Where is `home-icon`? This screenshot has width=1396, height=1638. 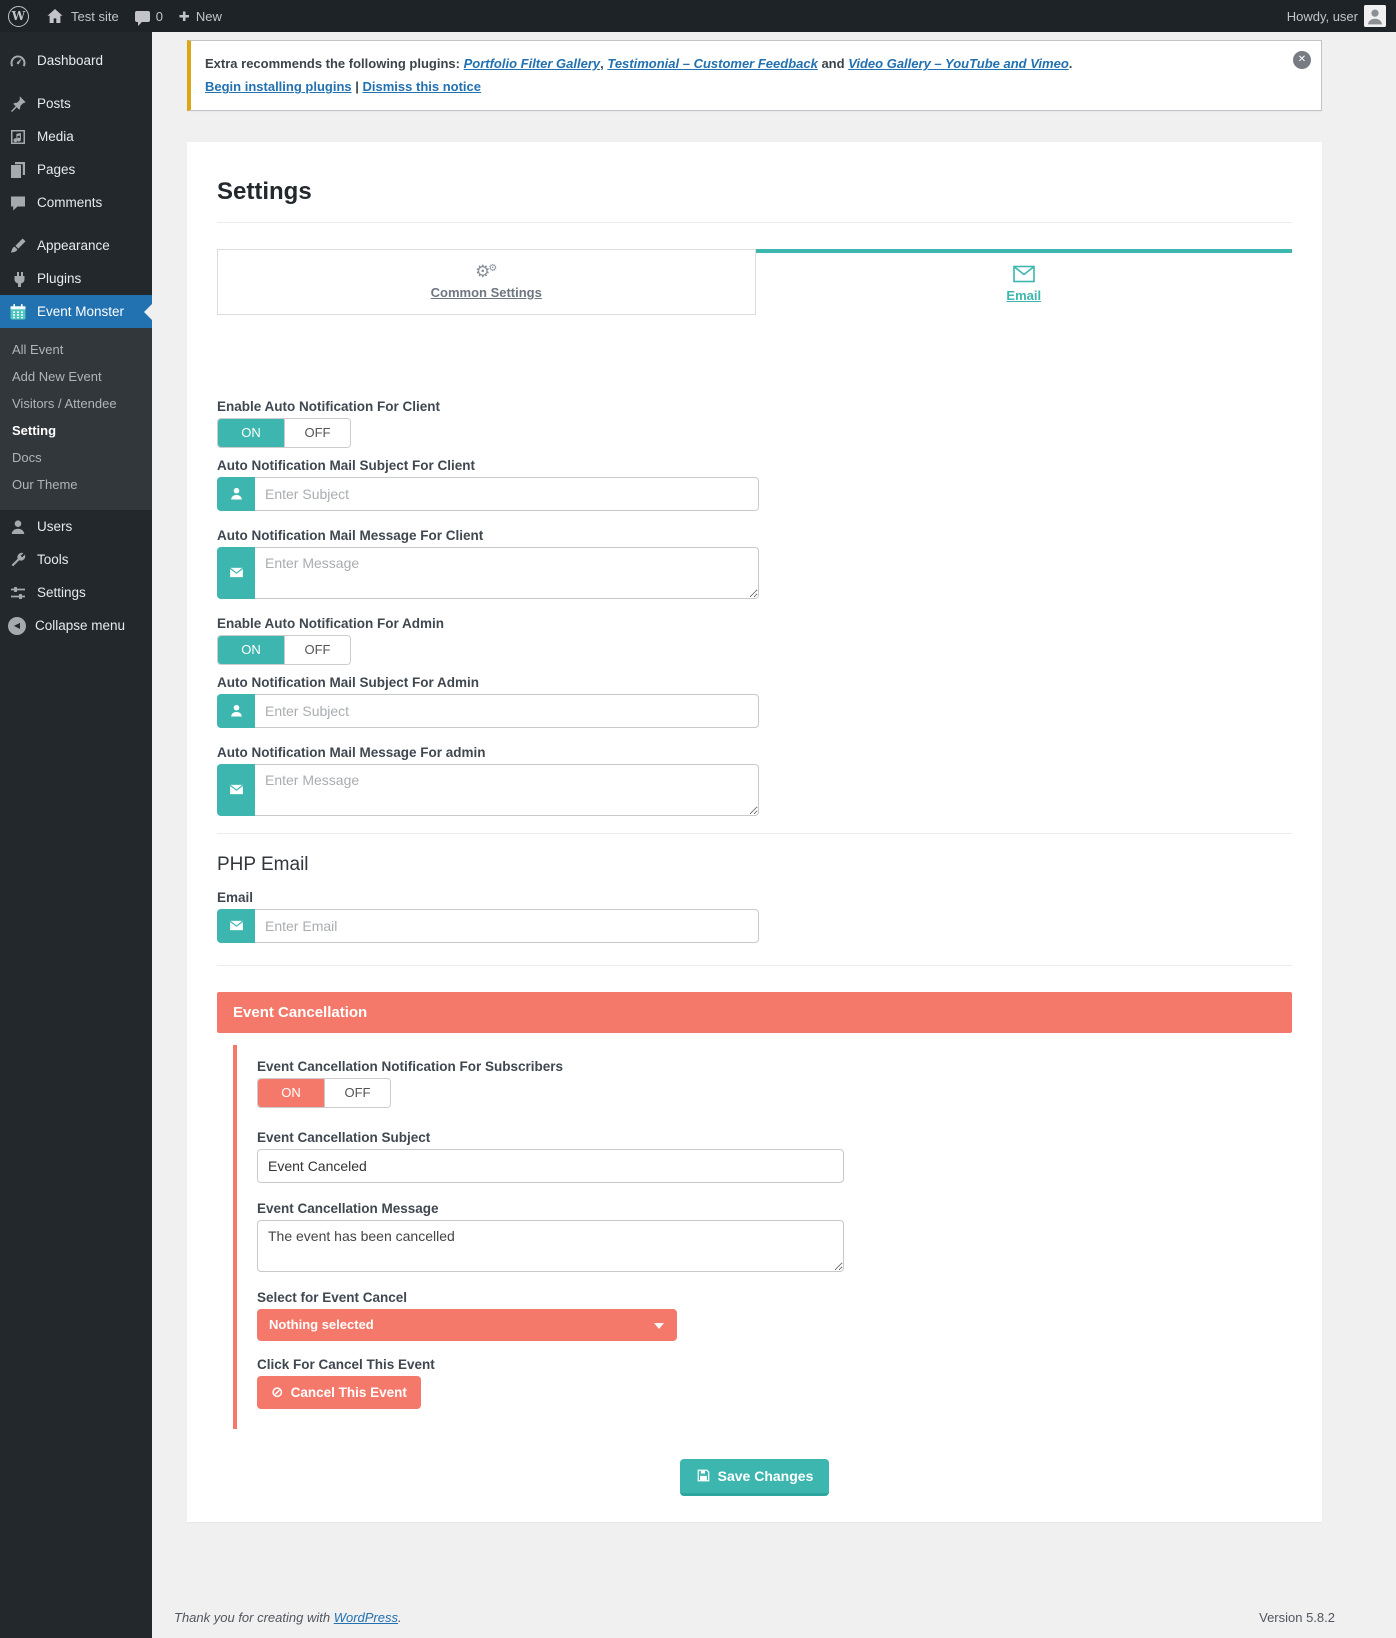
home-icon is located at coordinates (55, 16).